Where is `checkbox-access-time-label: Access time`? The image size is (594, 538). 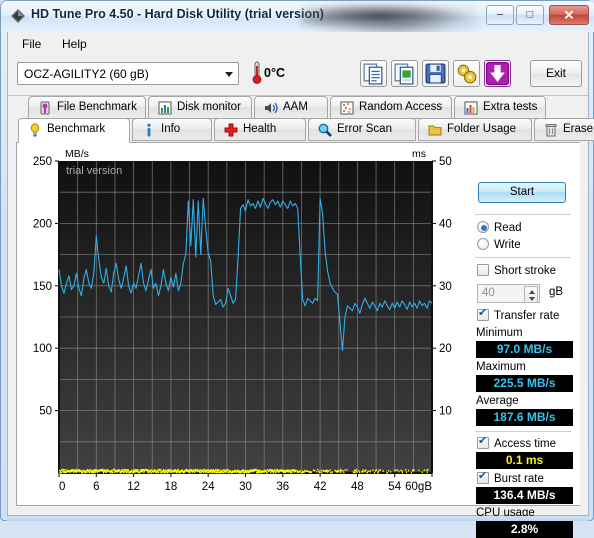 checkbox-access-time-label: Access time is located at coordinates (525, 444).